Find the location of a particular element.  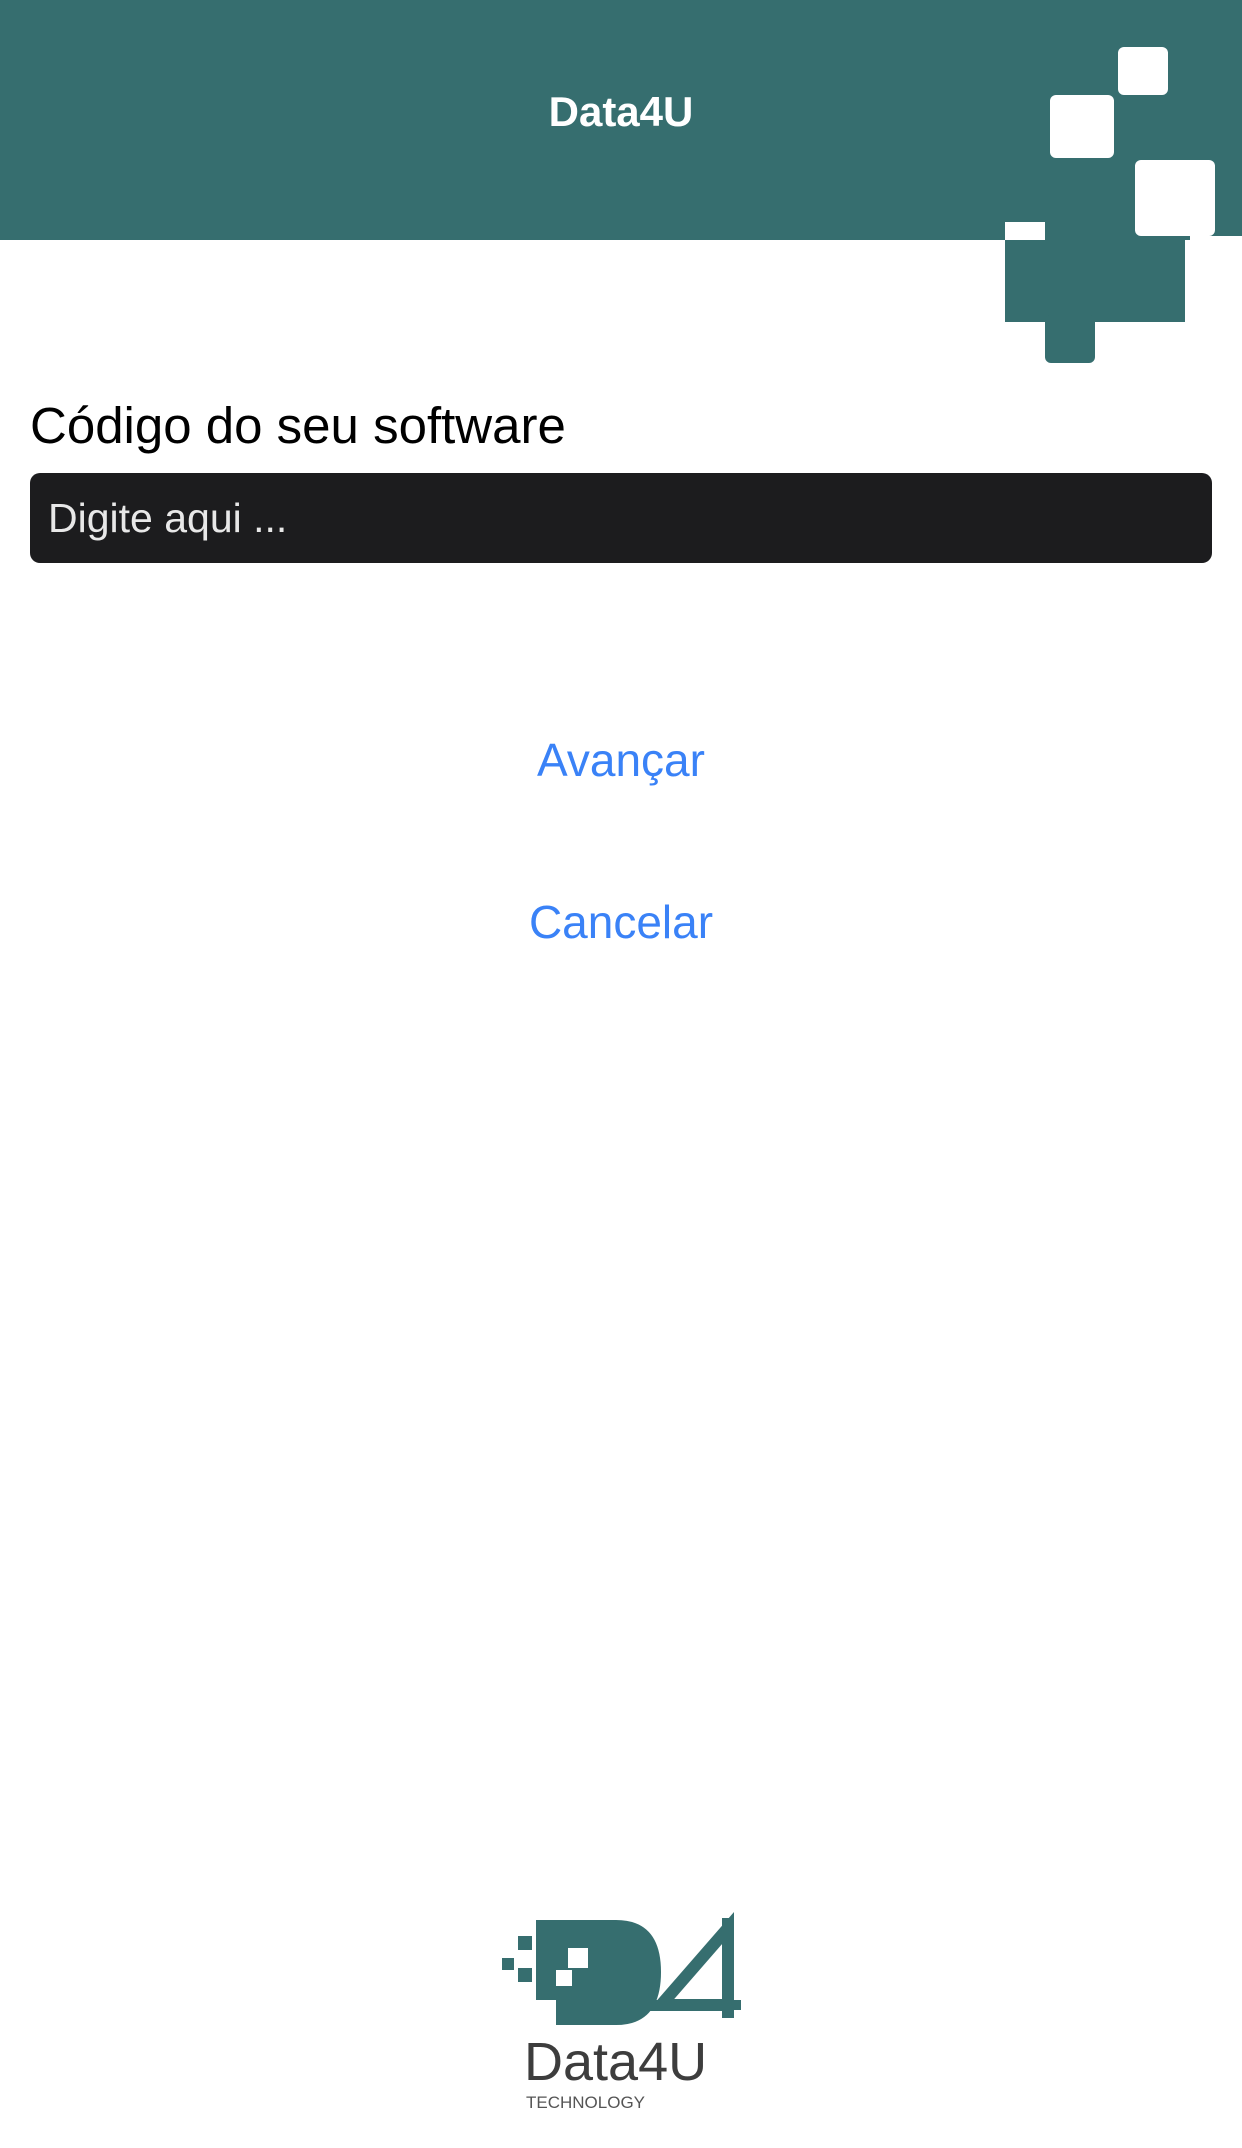

cancel-button: Cancelar is located at coordinates (621, 922).